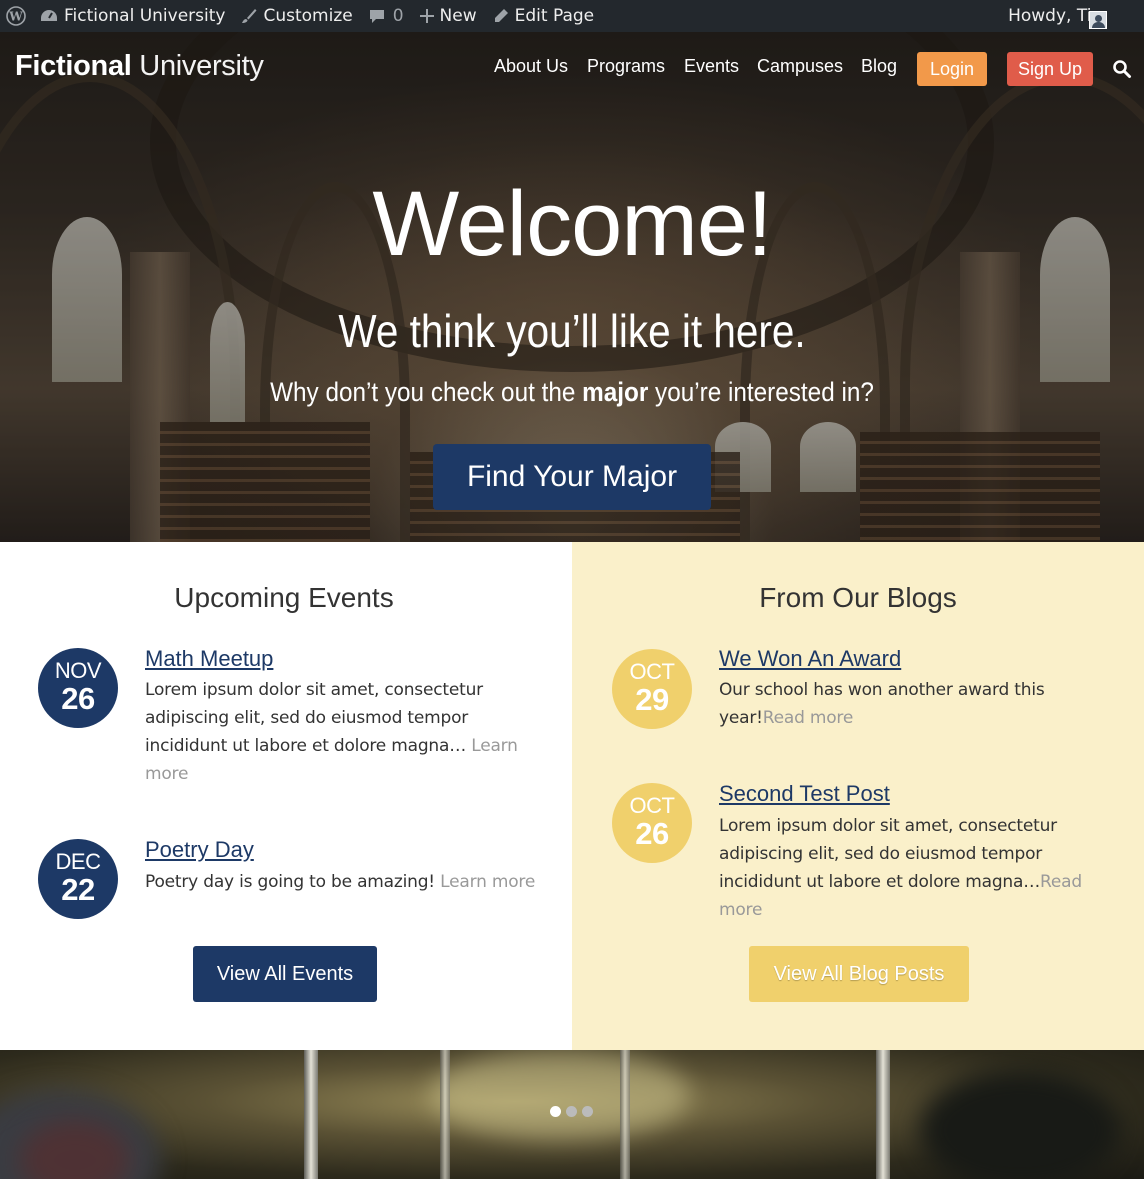 This screenshot has height=1179, width=1144. I want to click on nav-about-us: About Us, so click(531, 66).